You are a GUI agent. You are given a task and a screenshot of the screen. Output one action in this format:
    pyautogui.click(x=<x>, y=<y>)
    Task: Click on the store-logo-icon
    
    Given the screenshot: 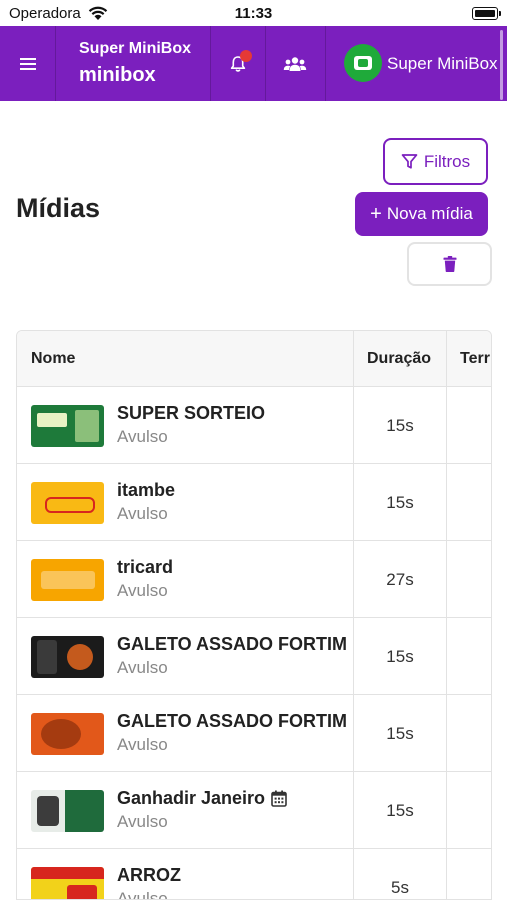 What is the action you would take?
    pyautogui.click(x=363, y=63)
    